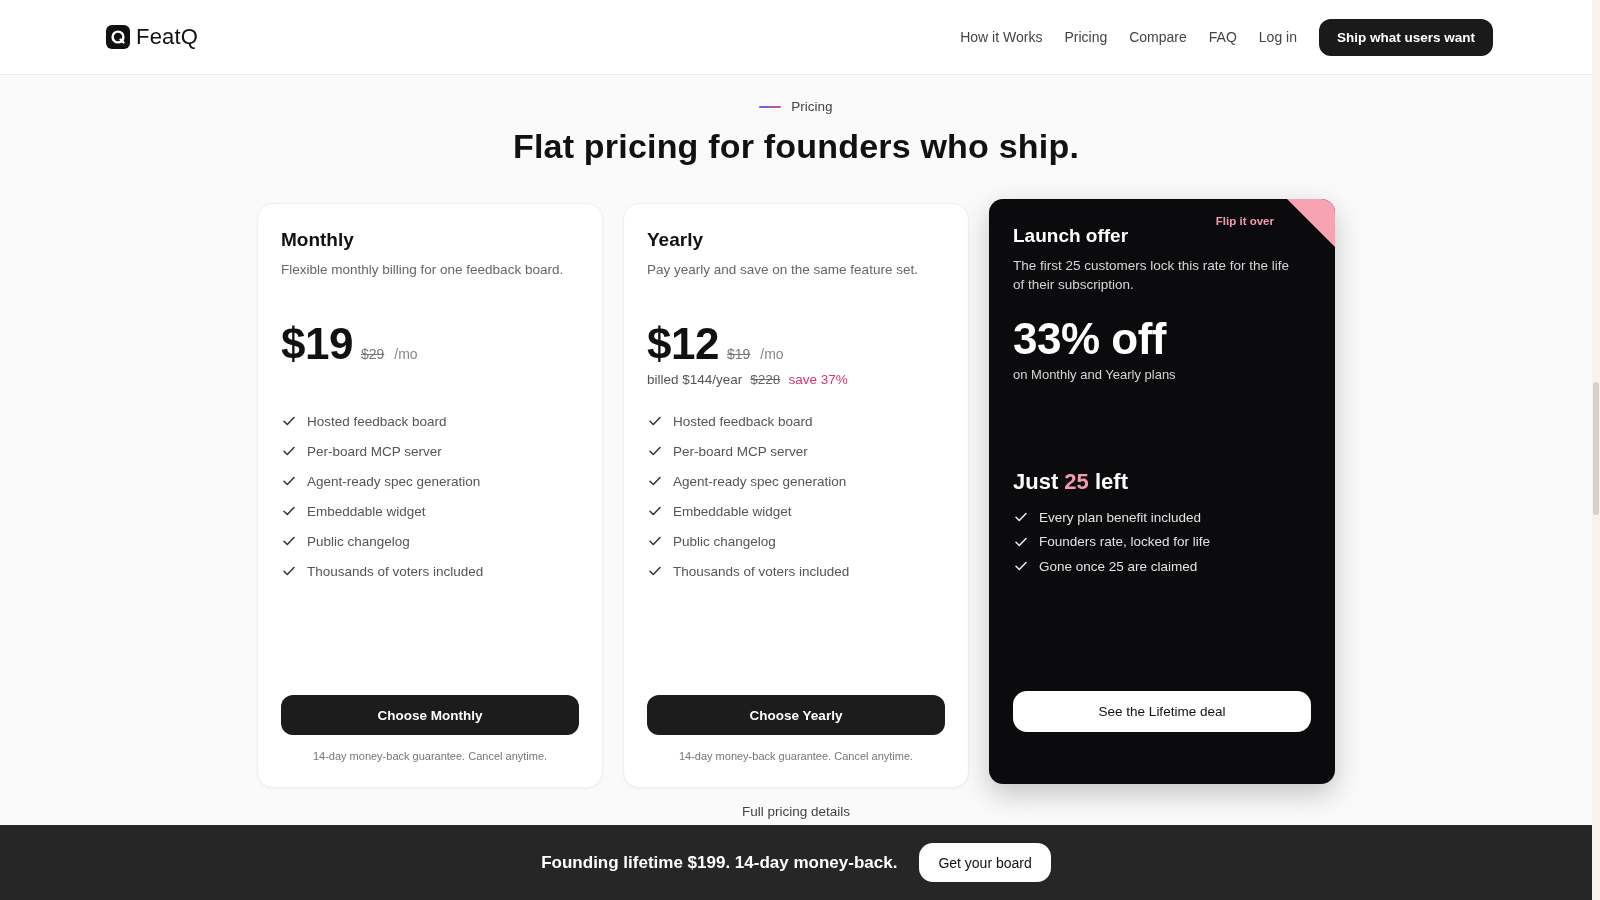 The image size is (1600, 900). Describe the element at coordinates (1222, 37) in the screenshot. I see `nav-link: FAQ` at that location.